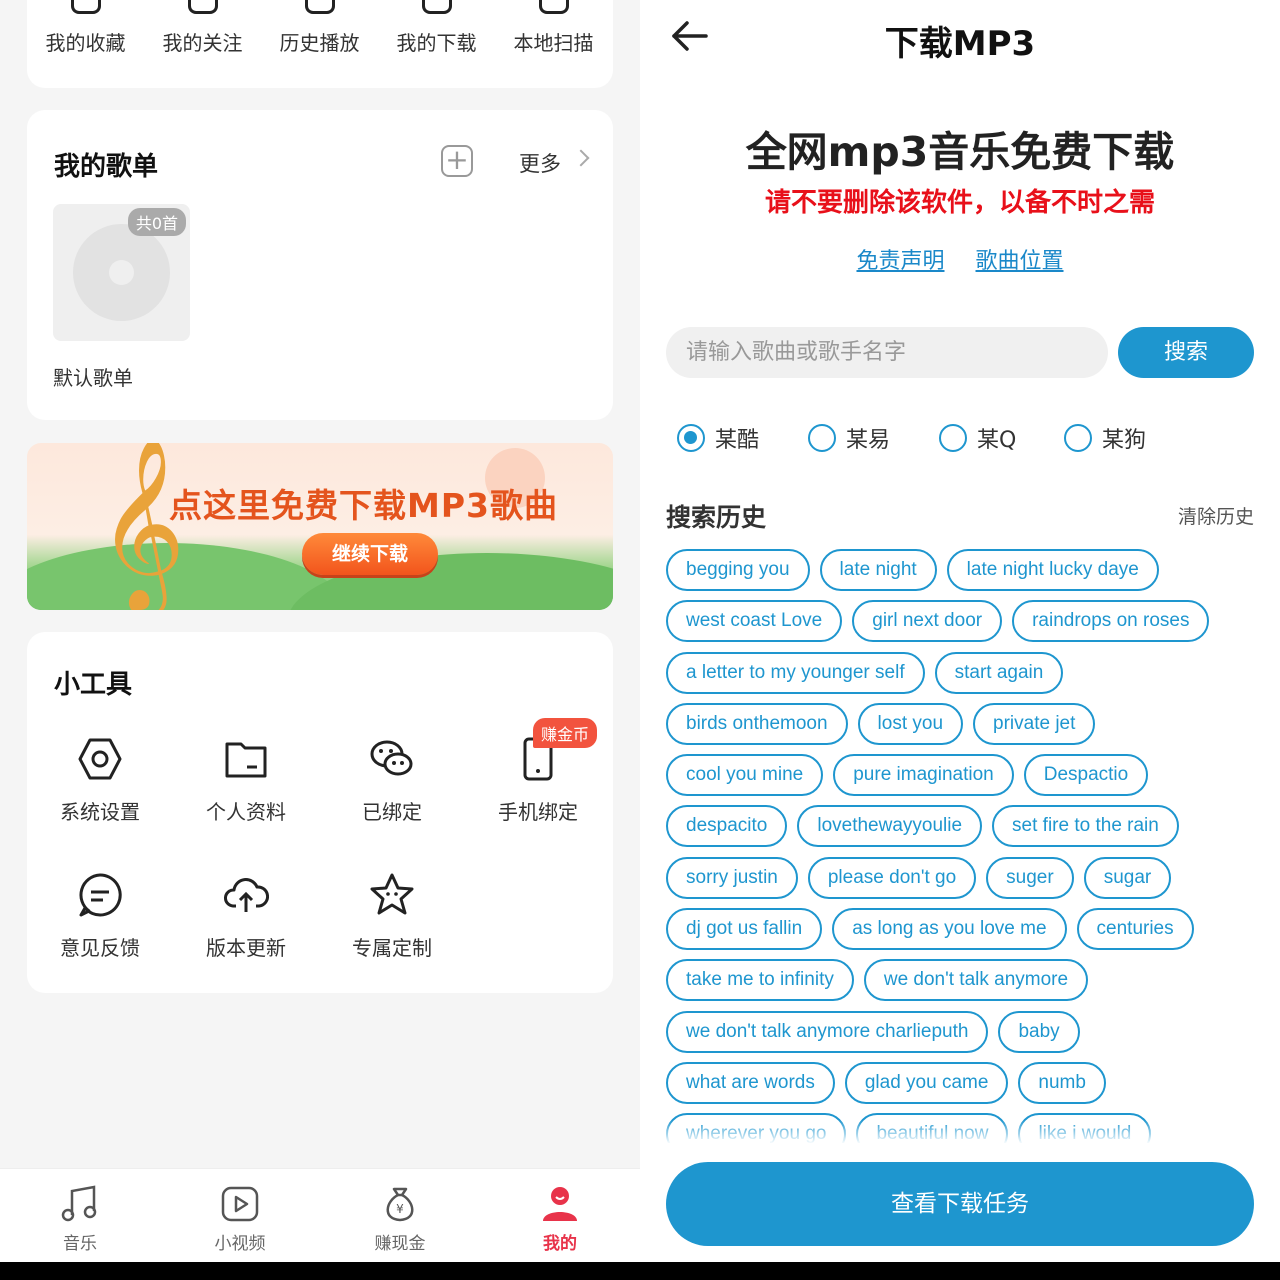 The image size is (1280, 1280). Describe the element at coordinates (320, 526) in the screenshot. I see `download-mp3-banner: 𝄞 点这里免费下载MP3歌曲 继续下载` at that location.